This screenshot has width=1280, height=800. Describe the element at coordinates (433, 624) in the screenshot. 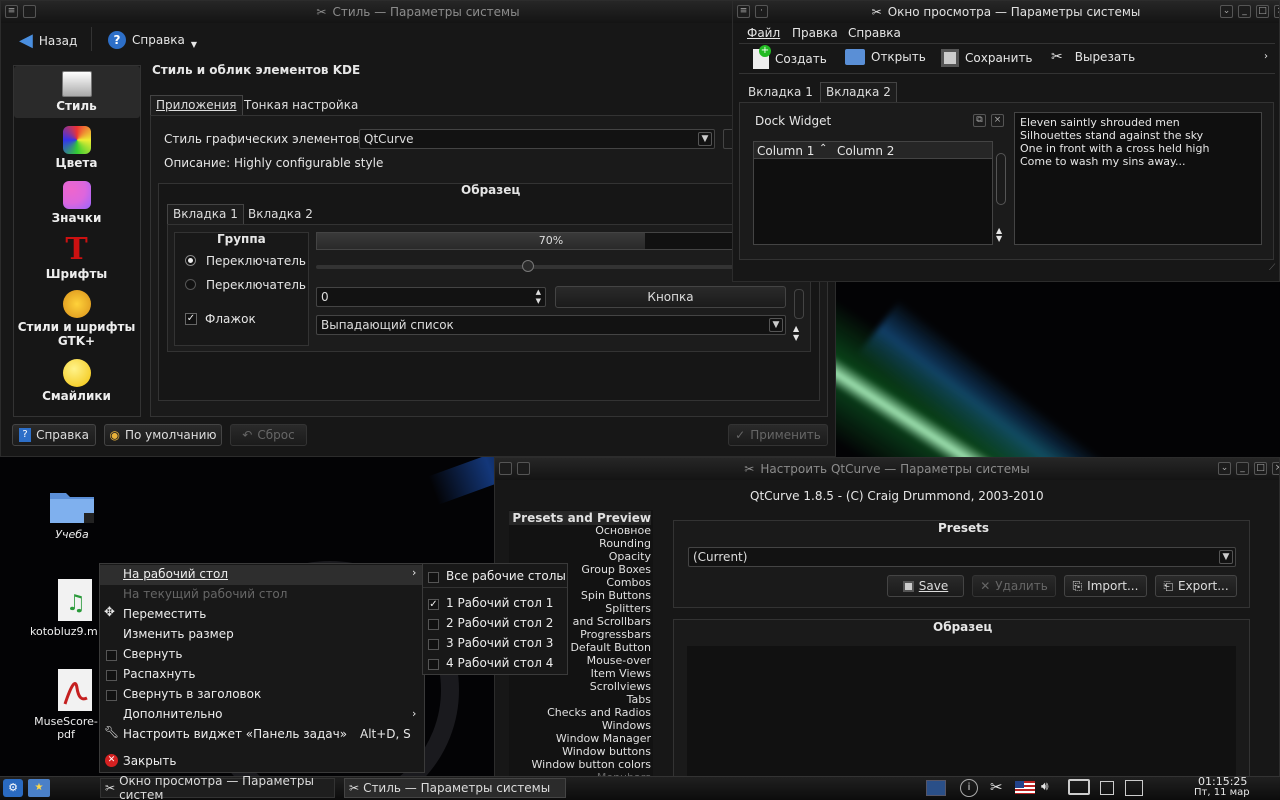

I see `sub-desktop-2-check` at that location.